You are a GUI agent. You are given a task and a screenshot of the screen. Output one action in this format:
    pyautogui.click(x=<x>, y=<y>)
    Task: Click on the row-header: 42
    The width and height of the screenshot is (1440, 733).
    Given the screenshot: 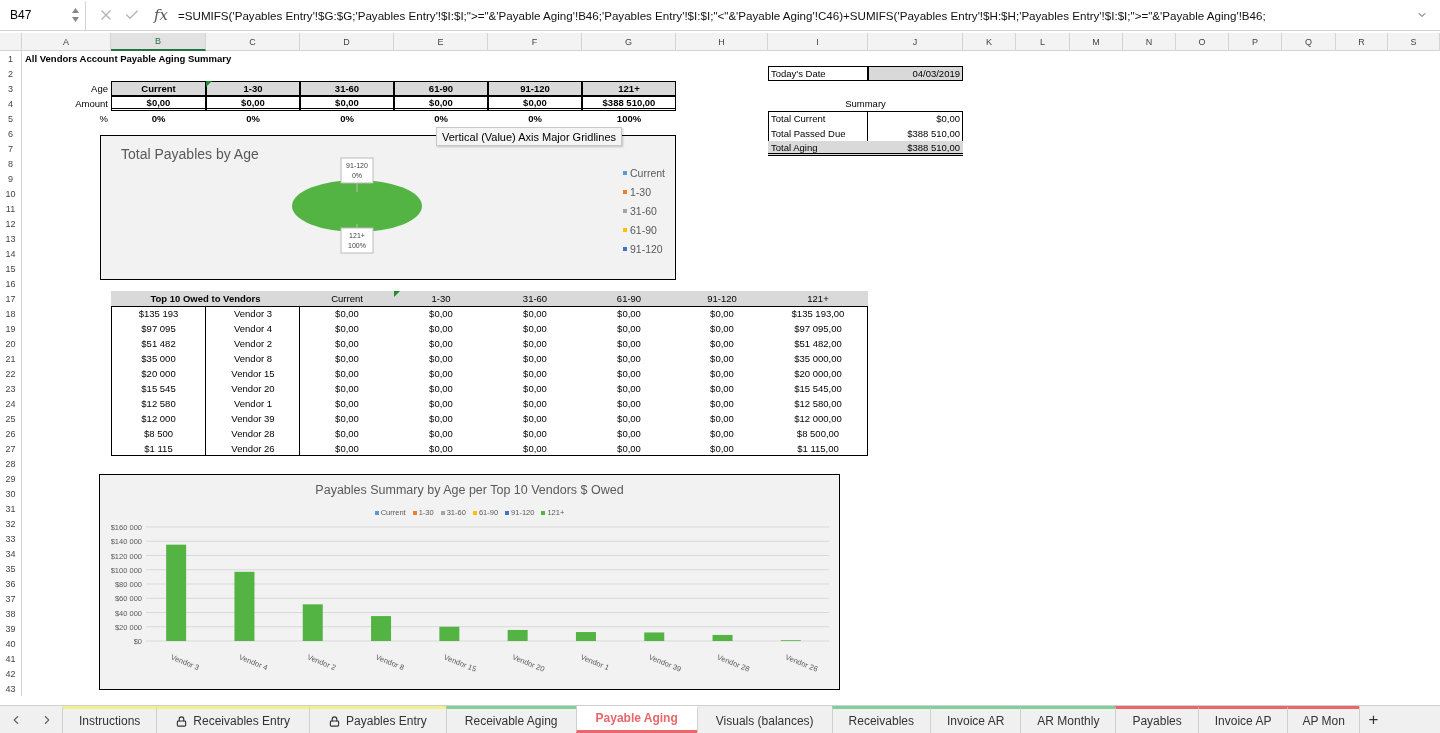 What is the action you would take?
    pyautogui.click(x=11, y=673)
    